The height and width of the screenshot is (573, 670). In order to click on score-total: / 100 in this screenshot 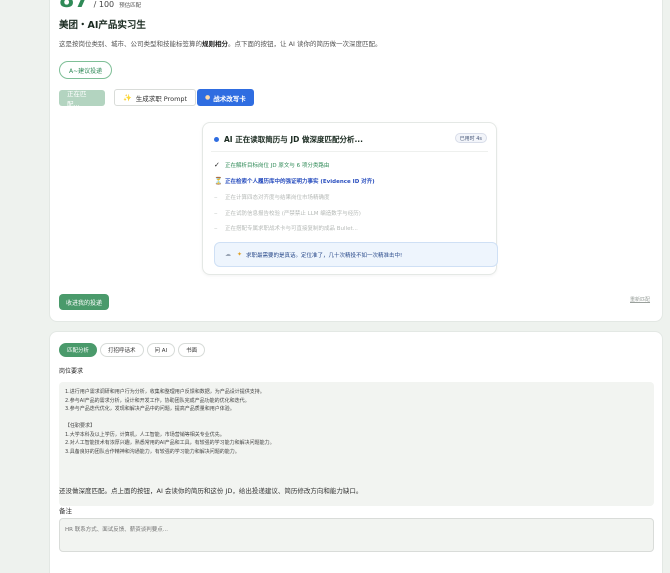, I will do `click(104, 4)`.